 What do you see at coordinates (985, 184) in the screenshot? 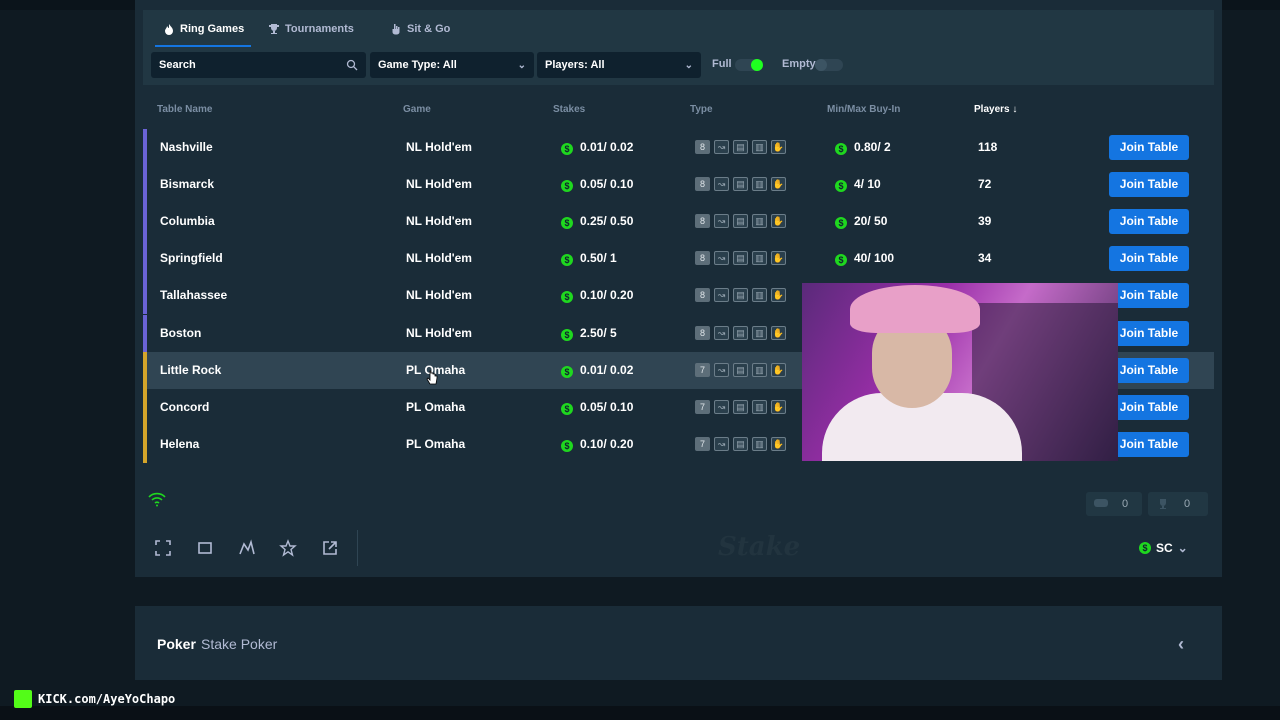
I see `player-count: 72` at bounding box center [985, 184].